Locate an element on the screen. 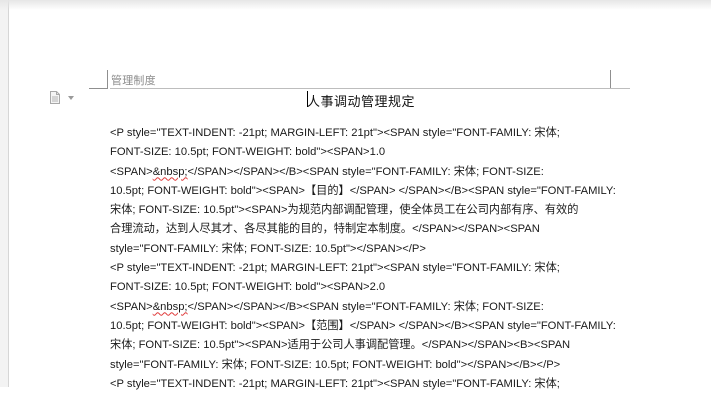  page-top-shadow is located at coordinates (355, 5).